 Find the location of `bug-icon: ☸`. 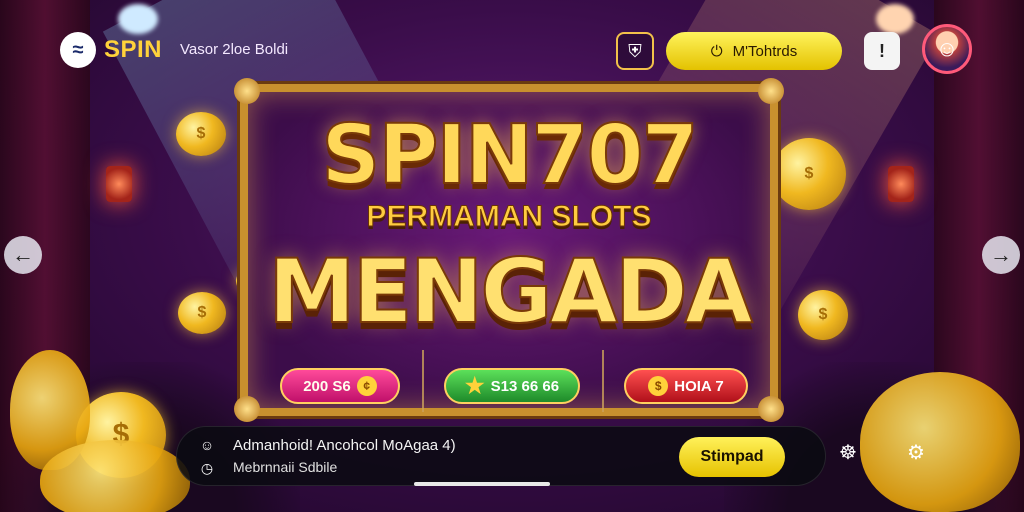

bug-icon: ☸ is located at coordinates (848, 452).